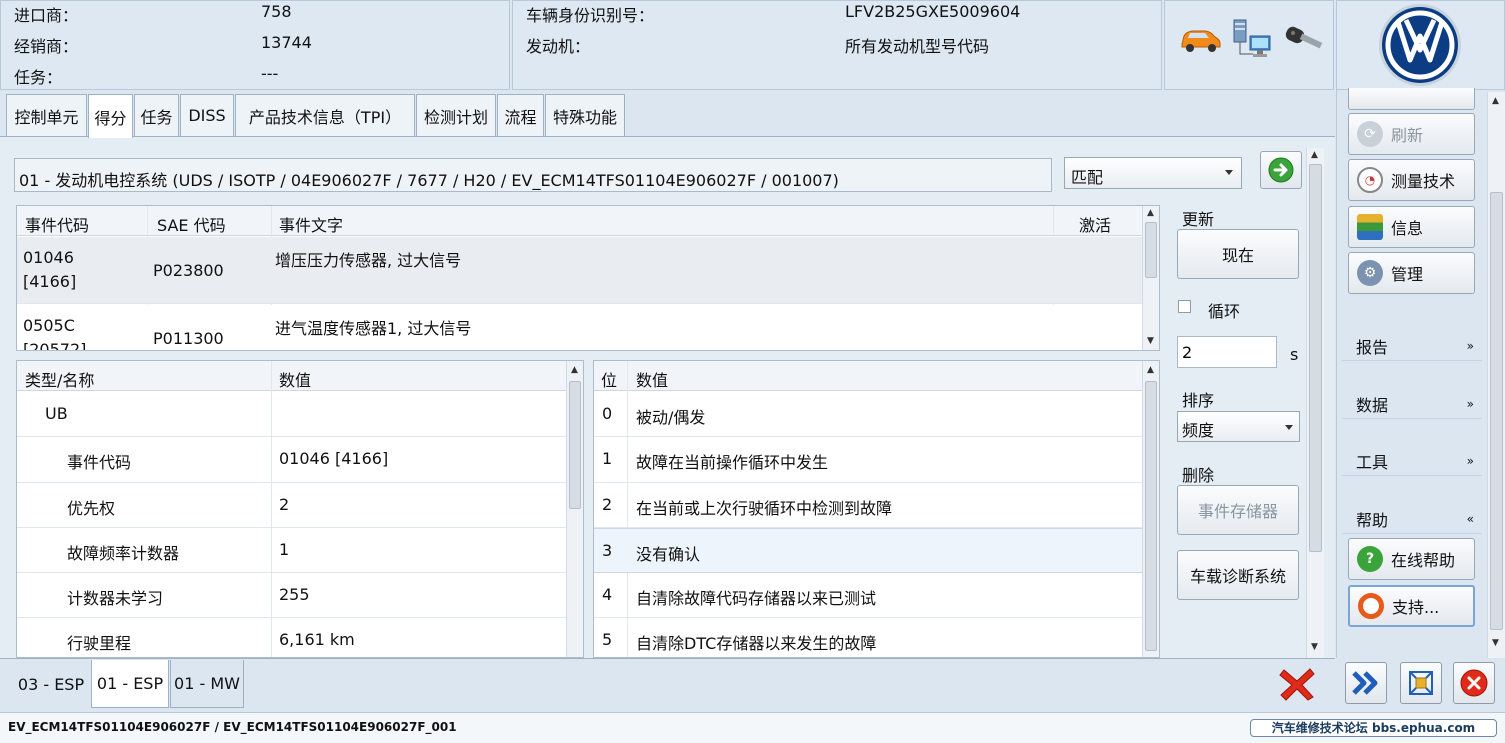  Describe the element at coordinates (317, 639) in the screenshot. I see `detail-value-cell: 6,161 km` at that location.